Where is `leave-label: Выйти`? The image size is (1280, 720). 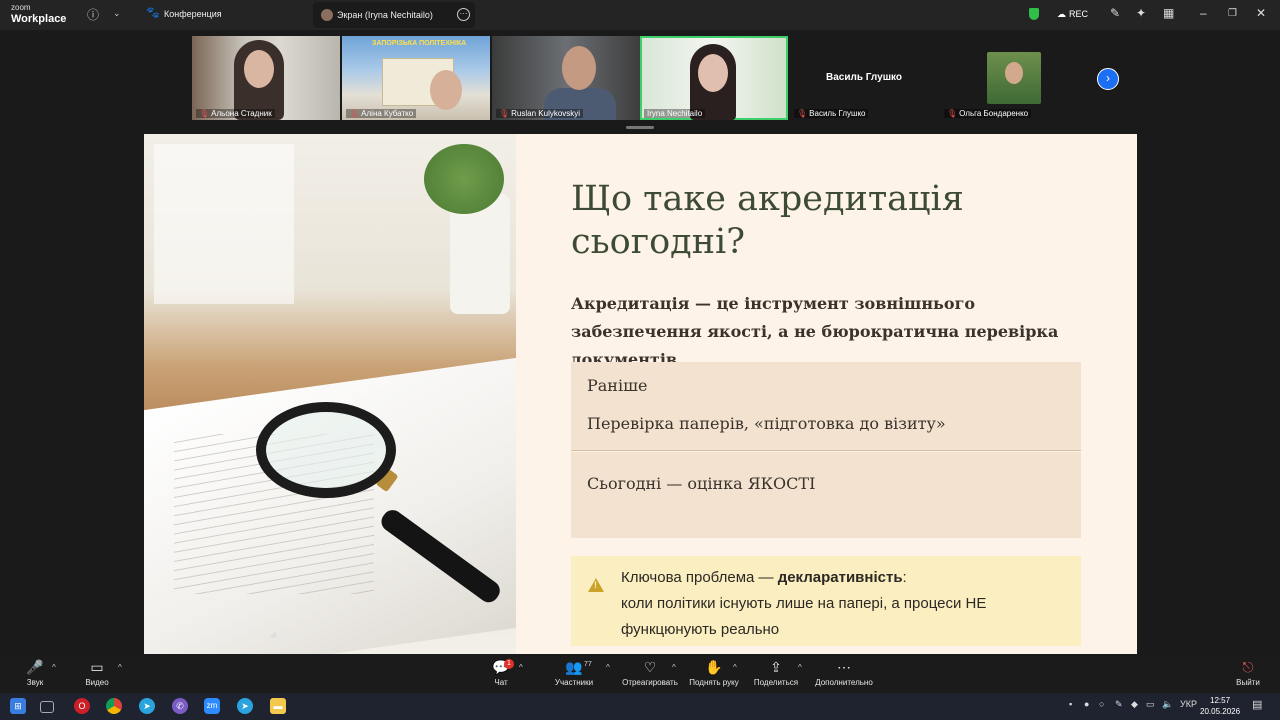
leave-label: Выйти is located at coordinates (1248, 682).